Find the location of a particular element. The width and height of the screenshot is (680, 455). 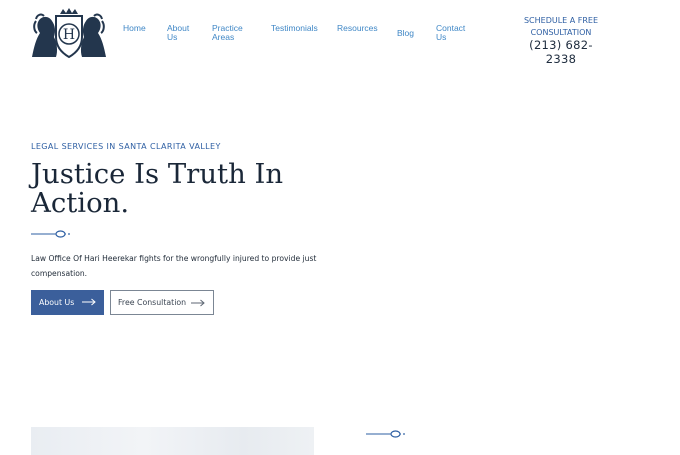

nav-about-us: About Us is located at coordinates (181, 33).